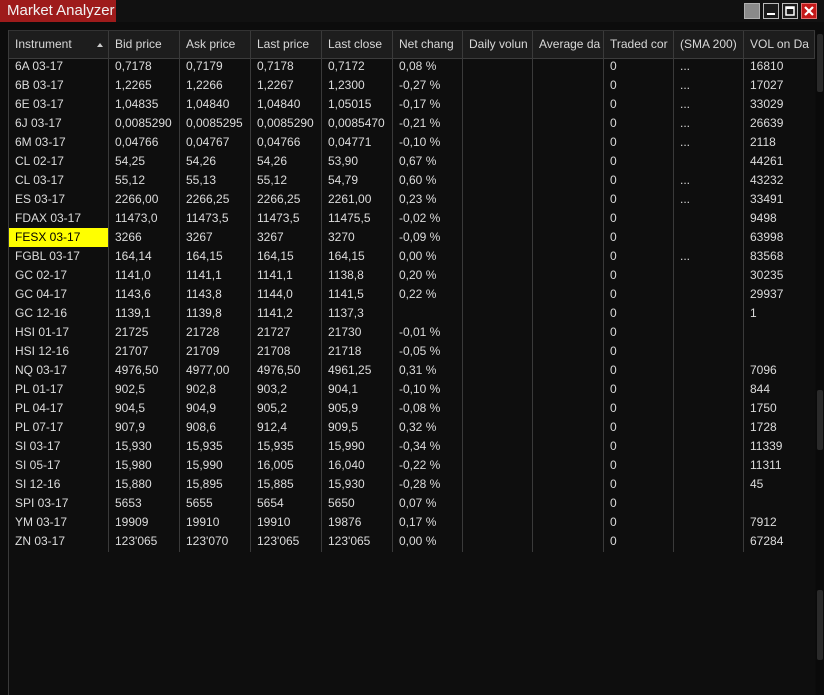  Describe the element at coordinates (779, 85) in the screenshot. I see `cell-vol-on-da: 17027` at that location.